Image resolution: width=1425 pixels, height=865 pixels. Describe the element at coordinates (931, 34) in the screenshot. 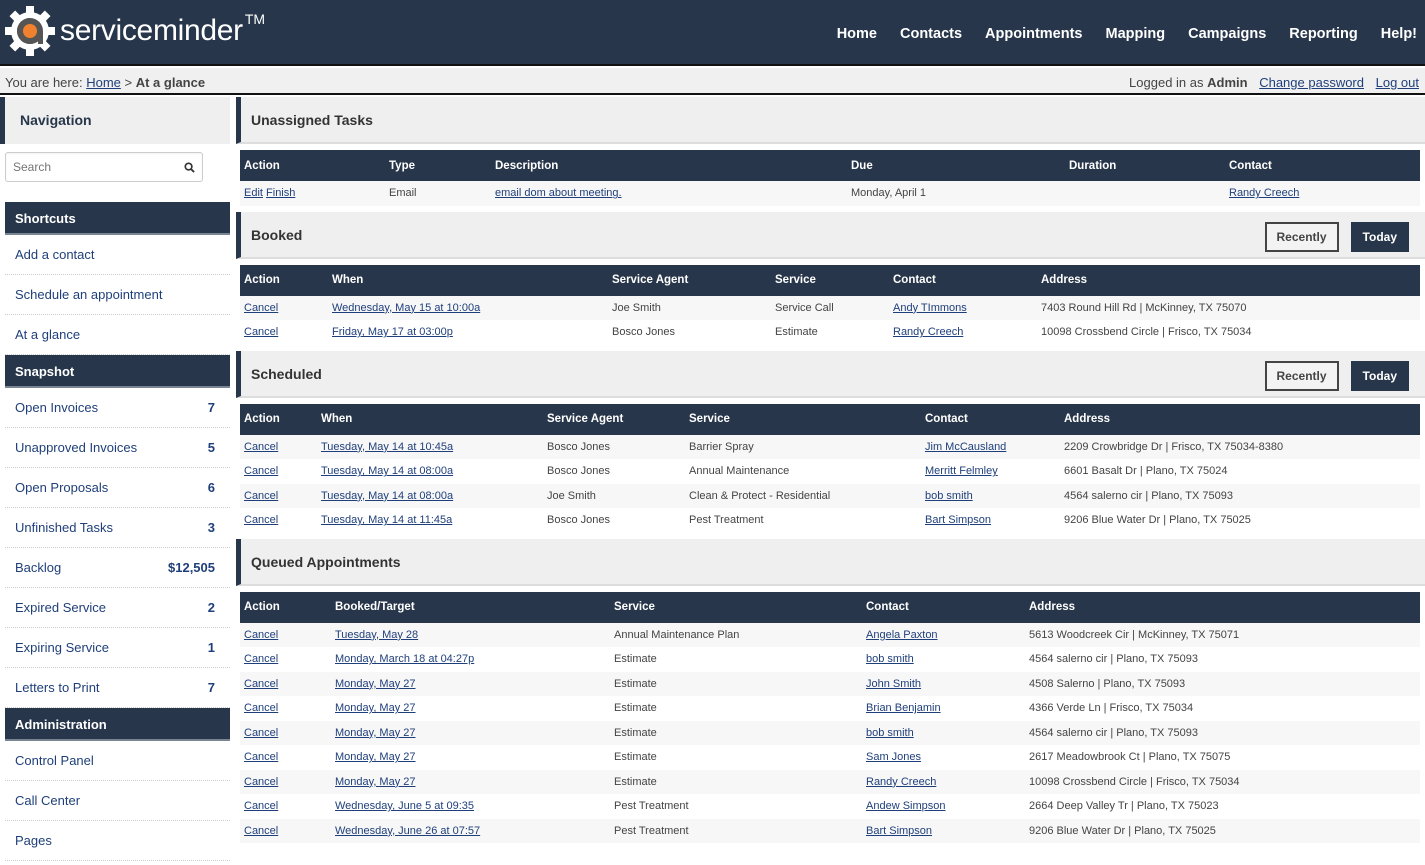

I see `nav-contacts: Contacts` at that location.